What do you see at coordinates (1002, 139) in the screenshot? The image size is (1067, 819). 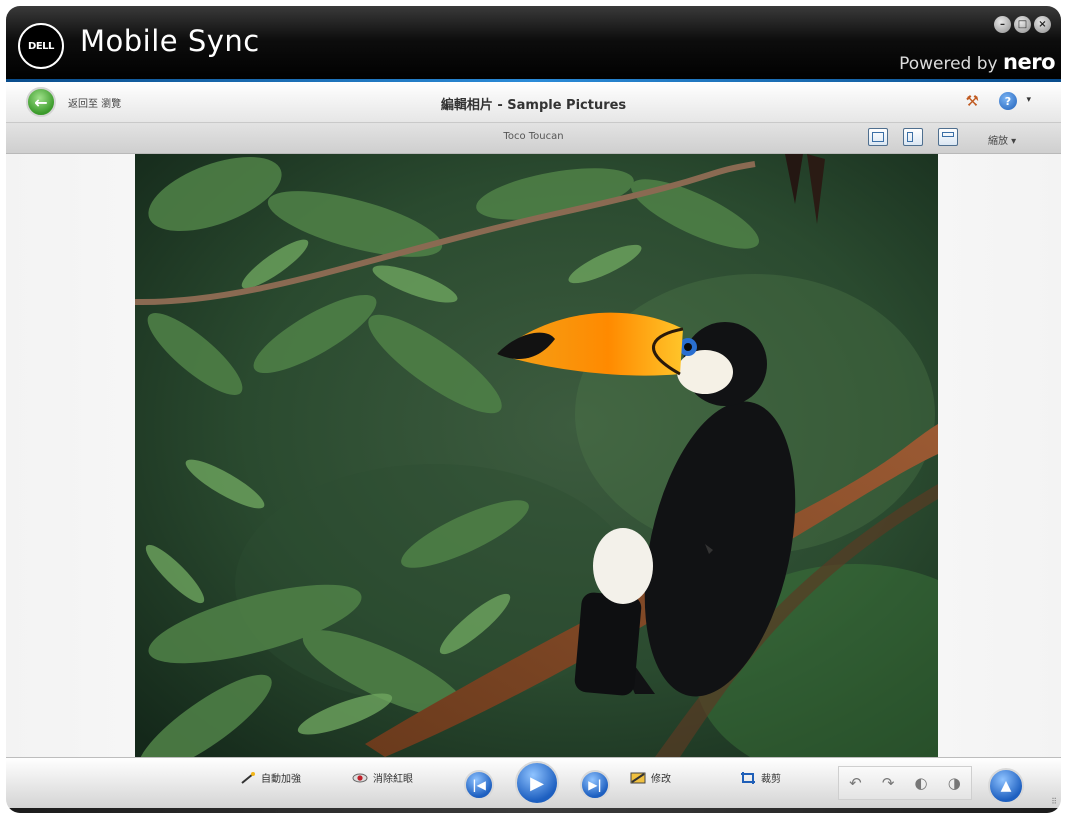 I see `zoom-dropdown: 縮放 ▾` at bounding box center [1002, 139].